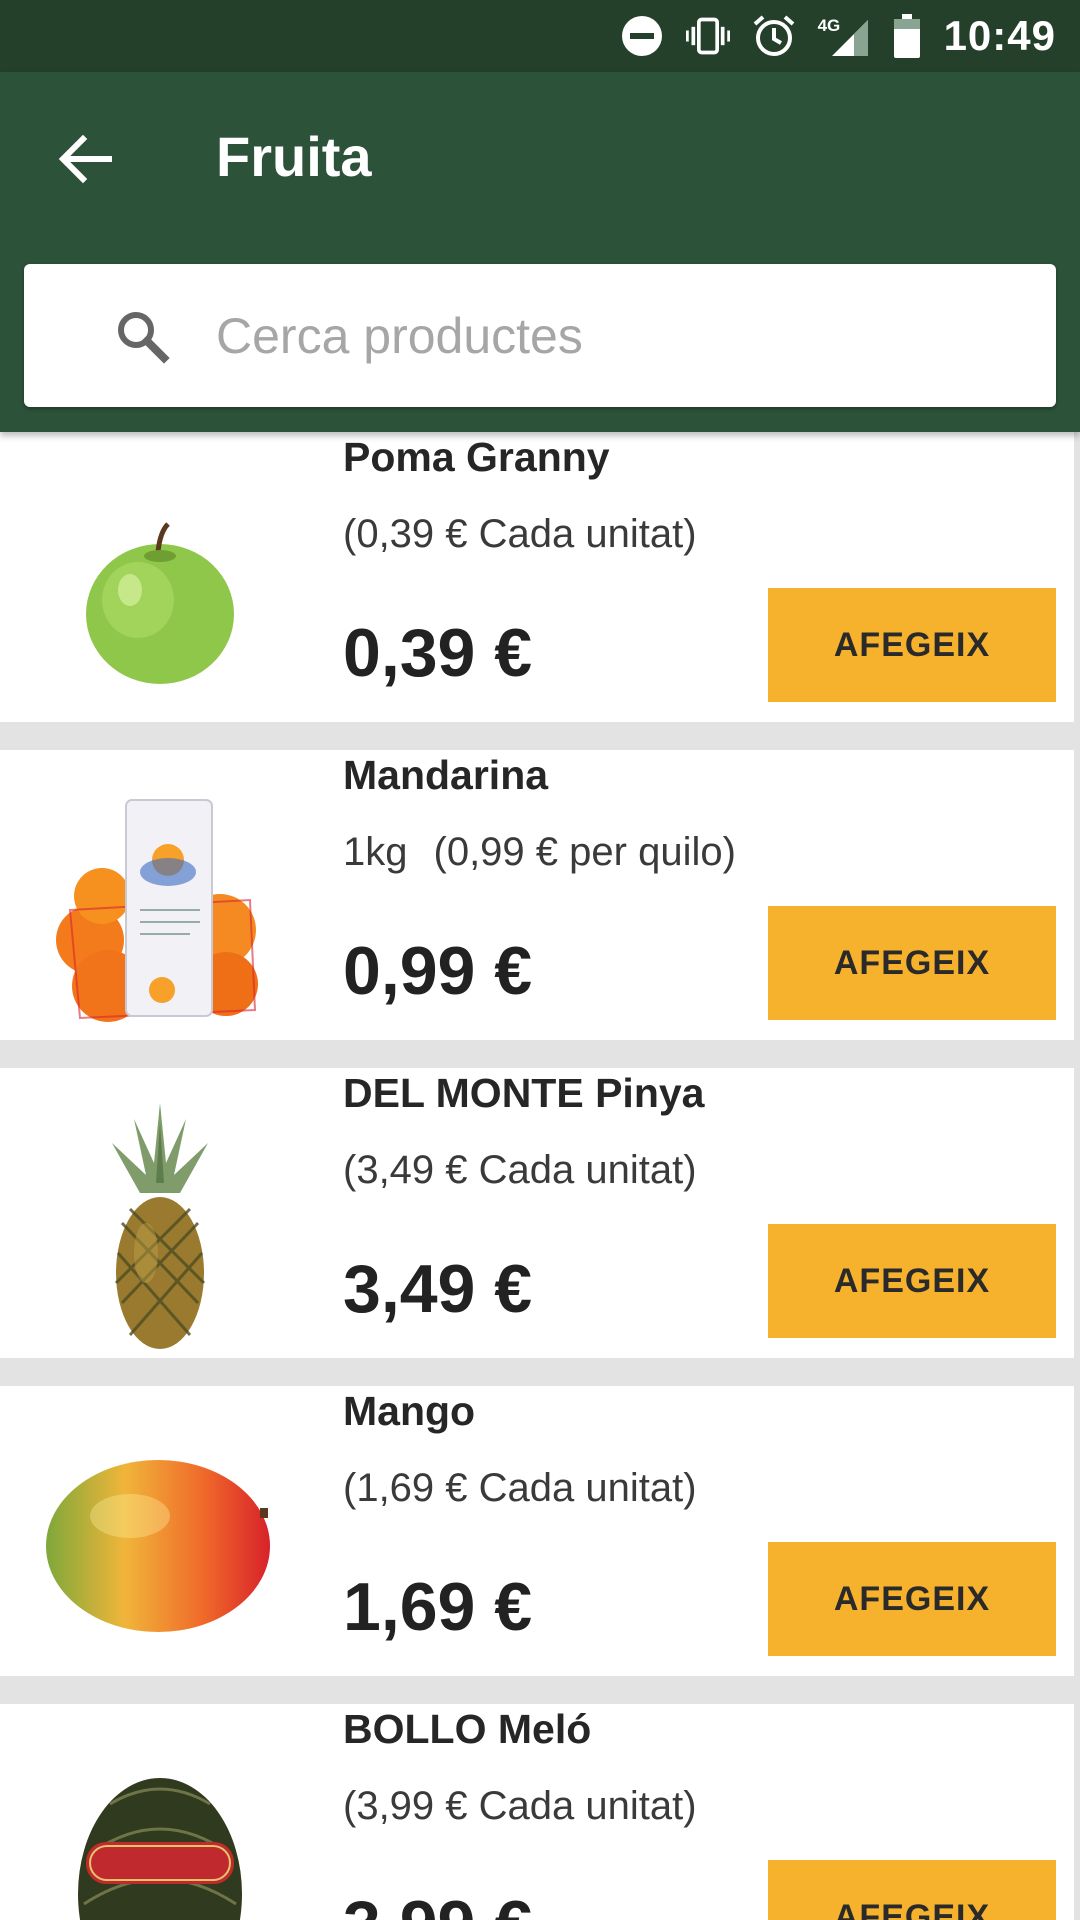  I want to click on arrow-back-icon, so click(85, 159).